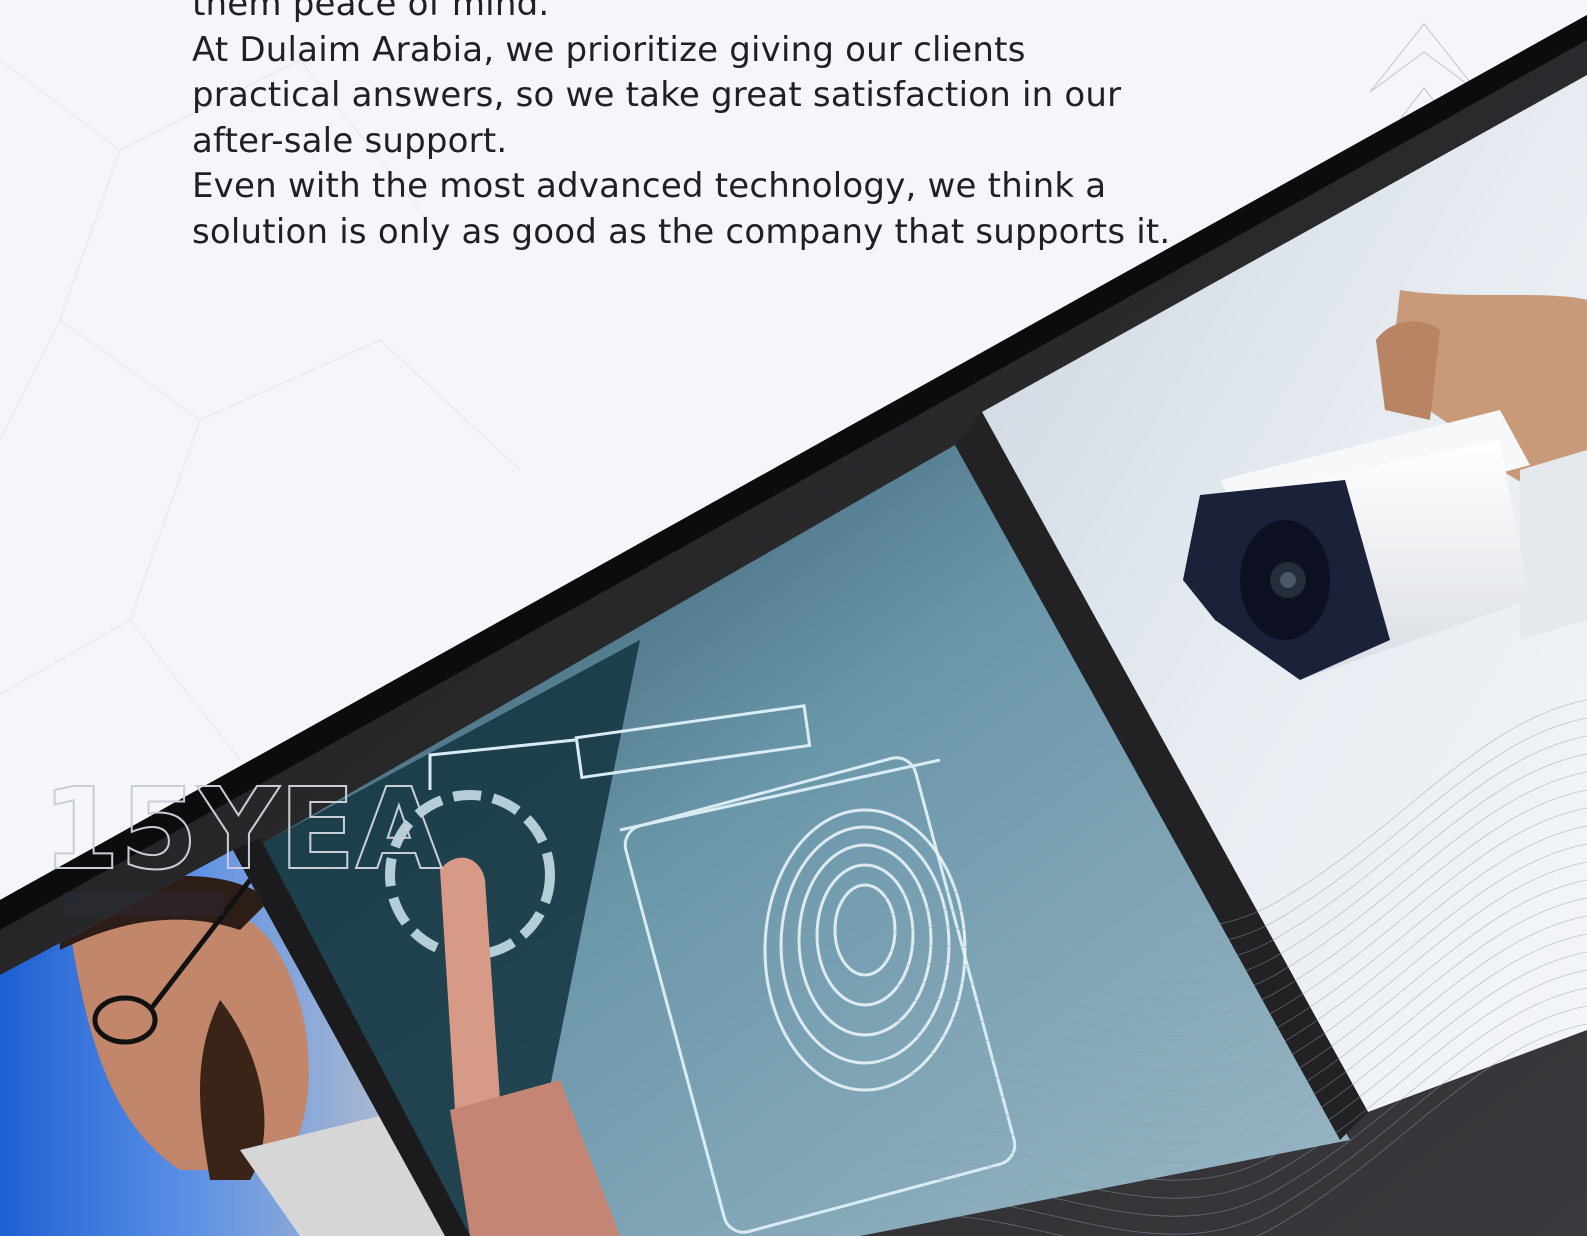 This screenshot has height=1236, width=1587. I want to click on years-badge-text: 15YEA, so click(242, 832).